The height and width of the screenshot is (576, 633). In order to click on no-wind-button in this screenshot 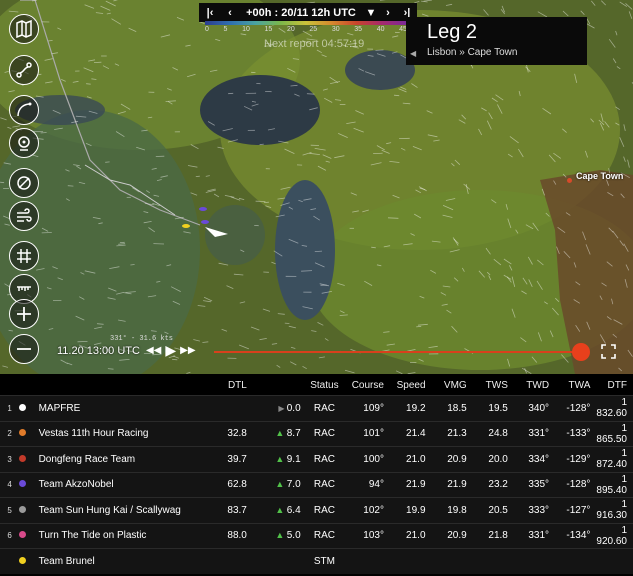, I will do `click(24, 183)`.